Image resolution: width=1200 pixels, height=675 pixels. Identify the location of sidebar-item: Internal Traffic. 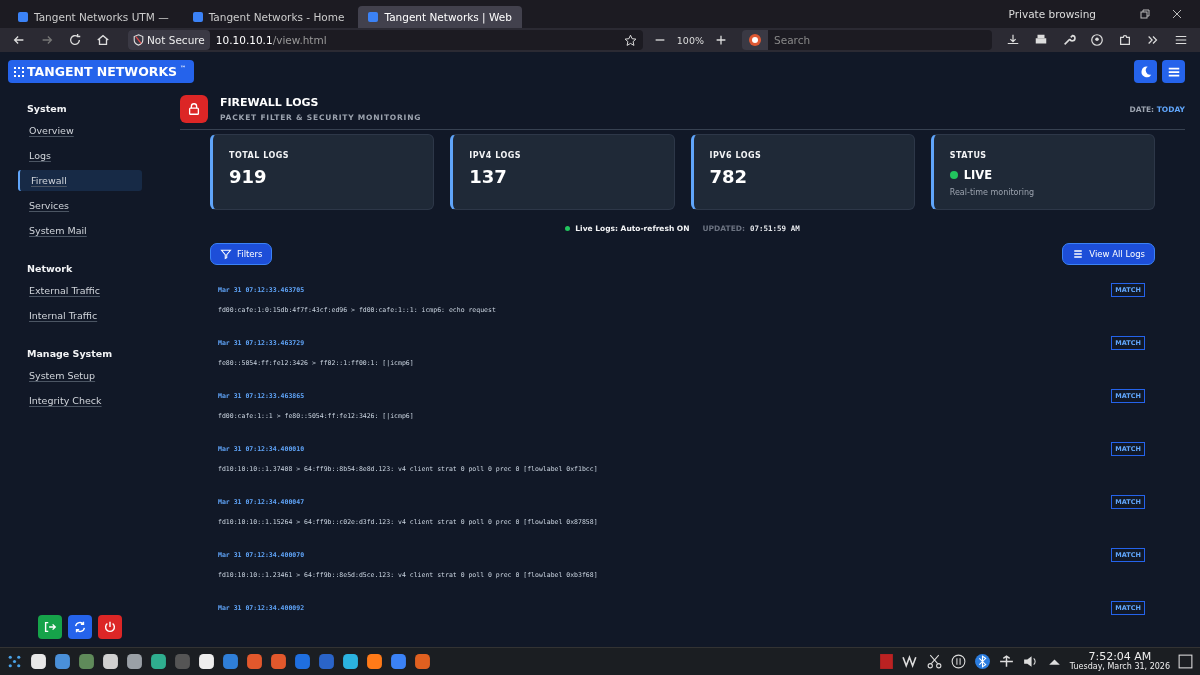
(80, 315).